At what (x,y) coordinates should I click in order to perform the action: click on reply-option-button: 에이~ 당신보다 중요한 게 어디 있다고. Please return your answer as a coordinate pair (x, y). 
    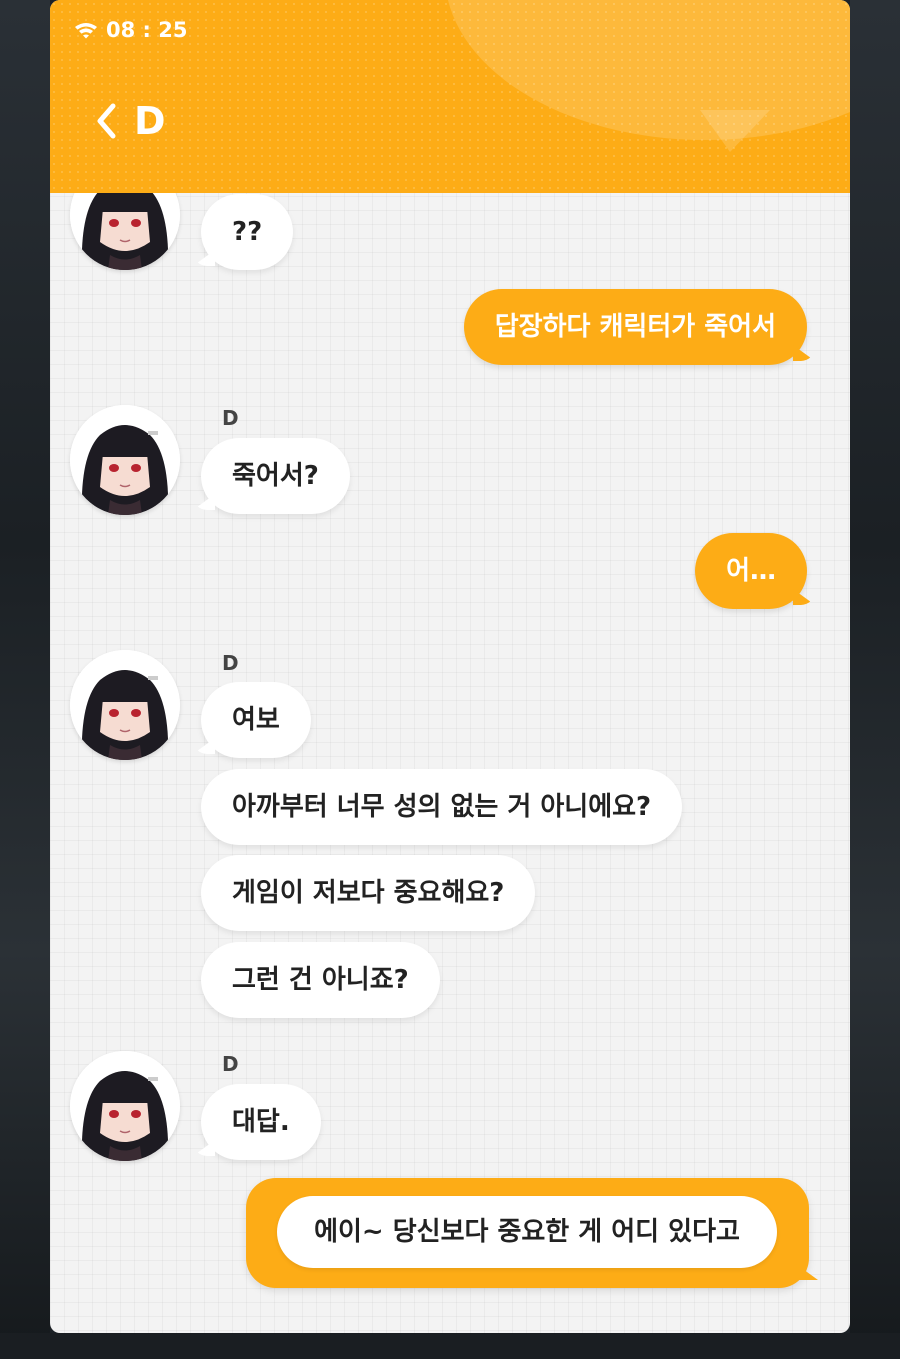
    Looking at the image, I should click on (527, 1232).